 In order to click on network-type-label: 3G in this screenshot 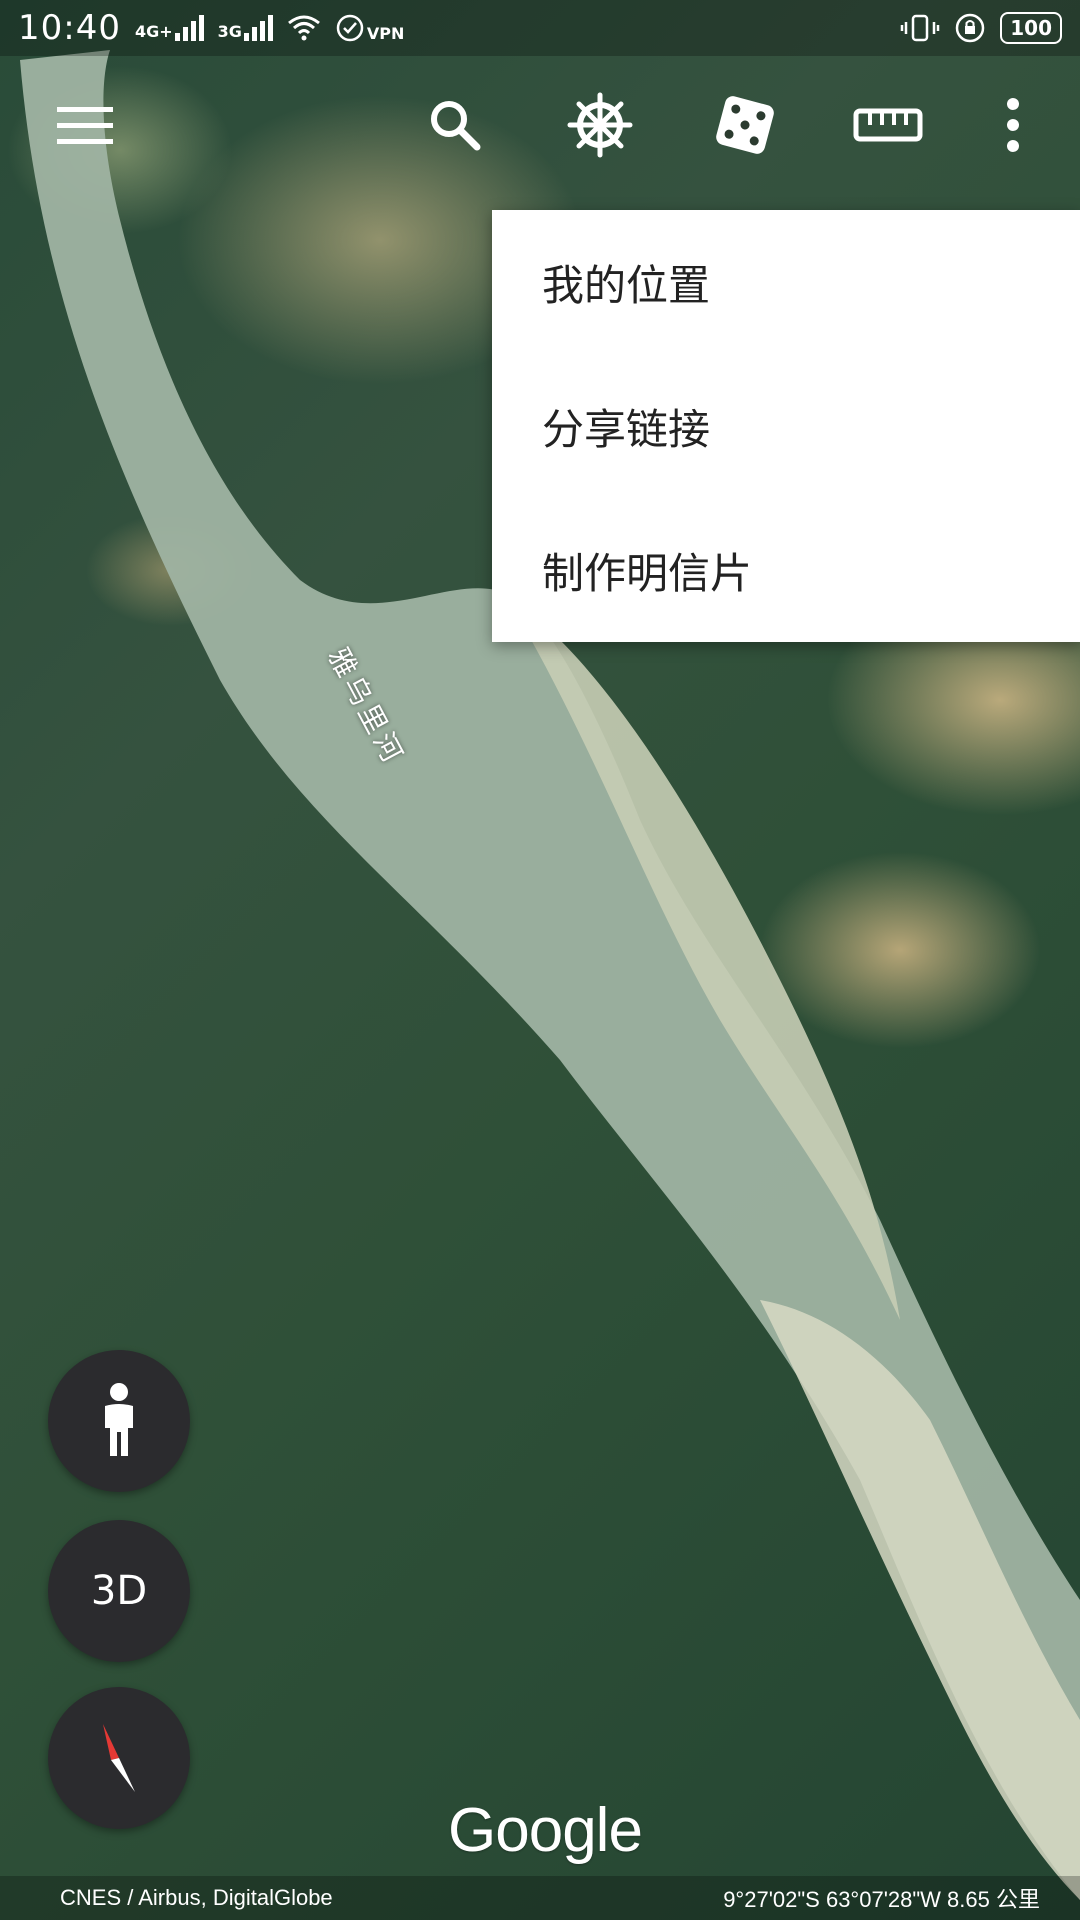, I will do `click(229, 31)`.